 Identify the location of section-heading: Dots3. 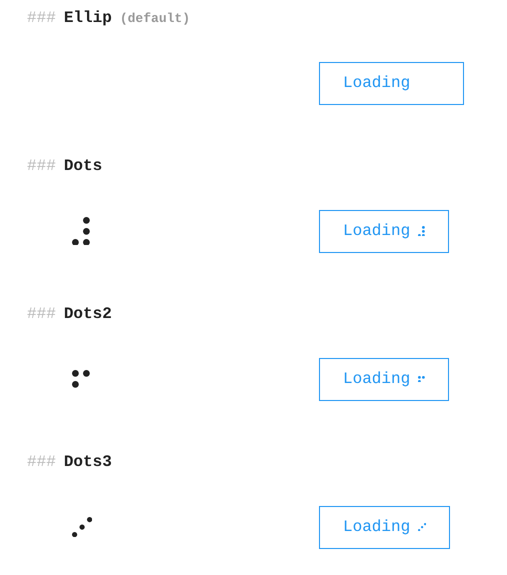
(88, 462).